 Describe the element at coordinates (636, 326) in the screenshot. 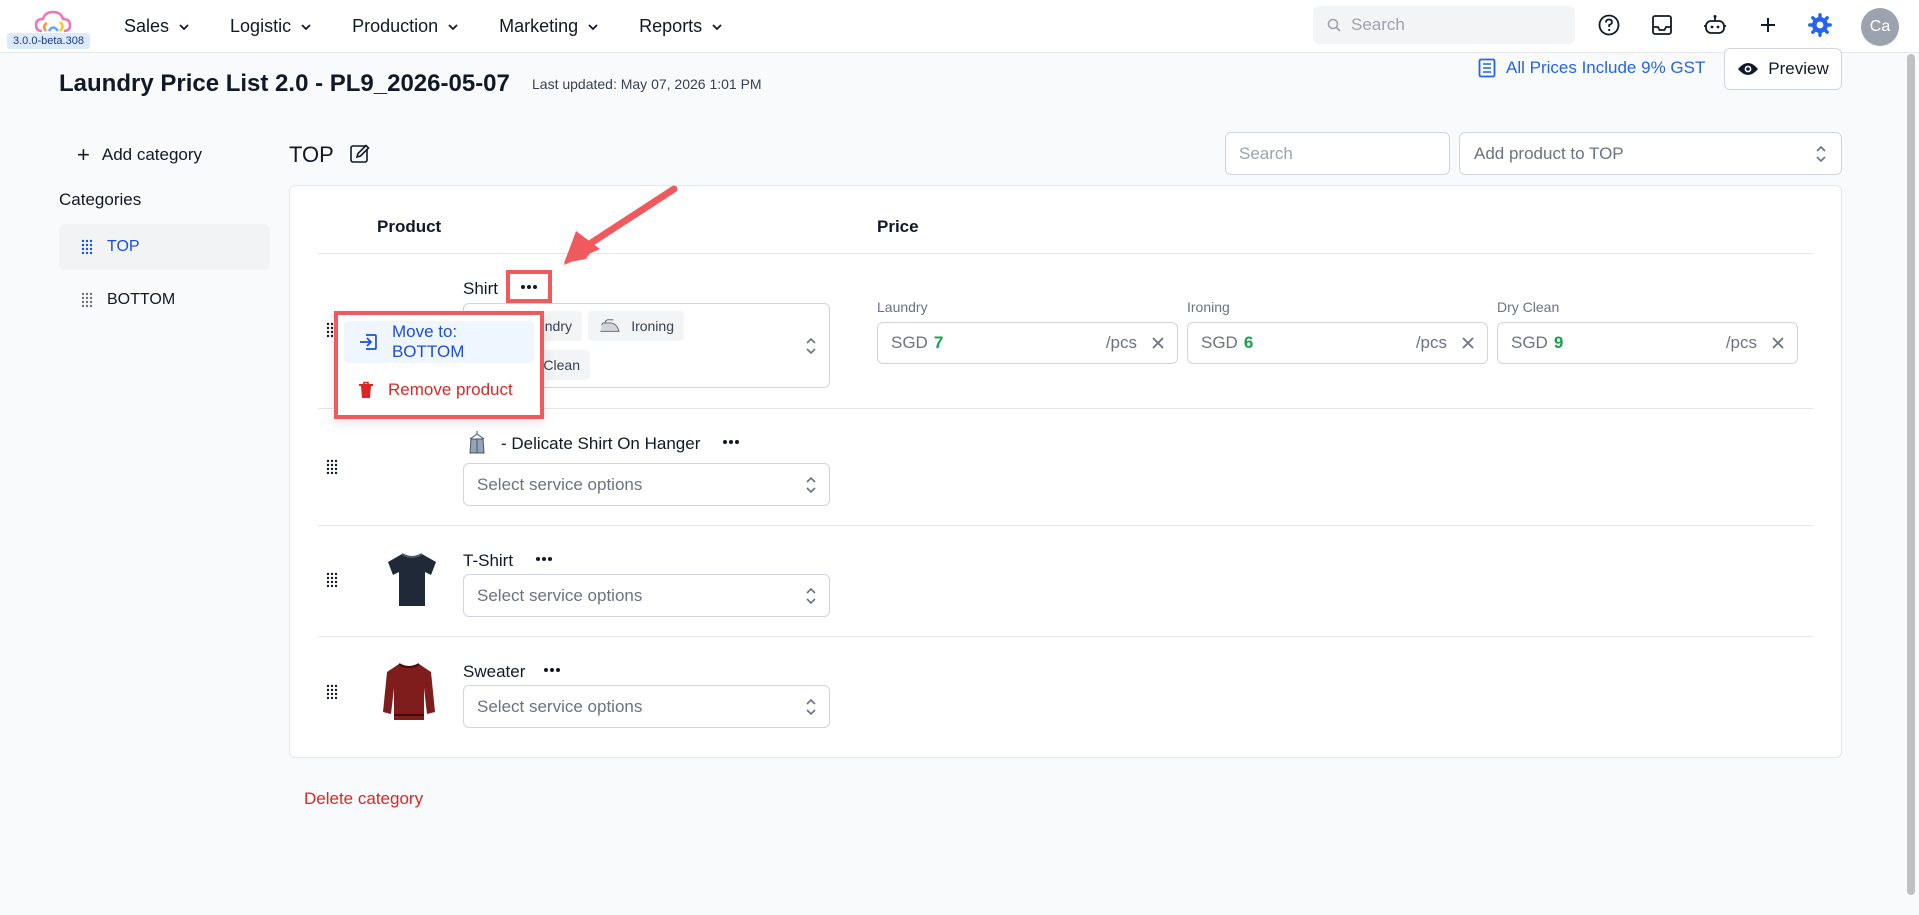

I see `service-tag-ironing: Ironing` at that location.